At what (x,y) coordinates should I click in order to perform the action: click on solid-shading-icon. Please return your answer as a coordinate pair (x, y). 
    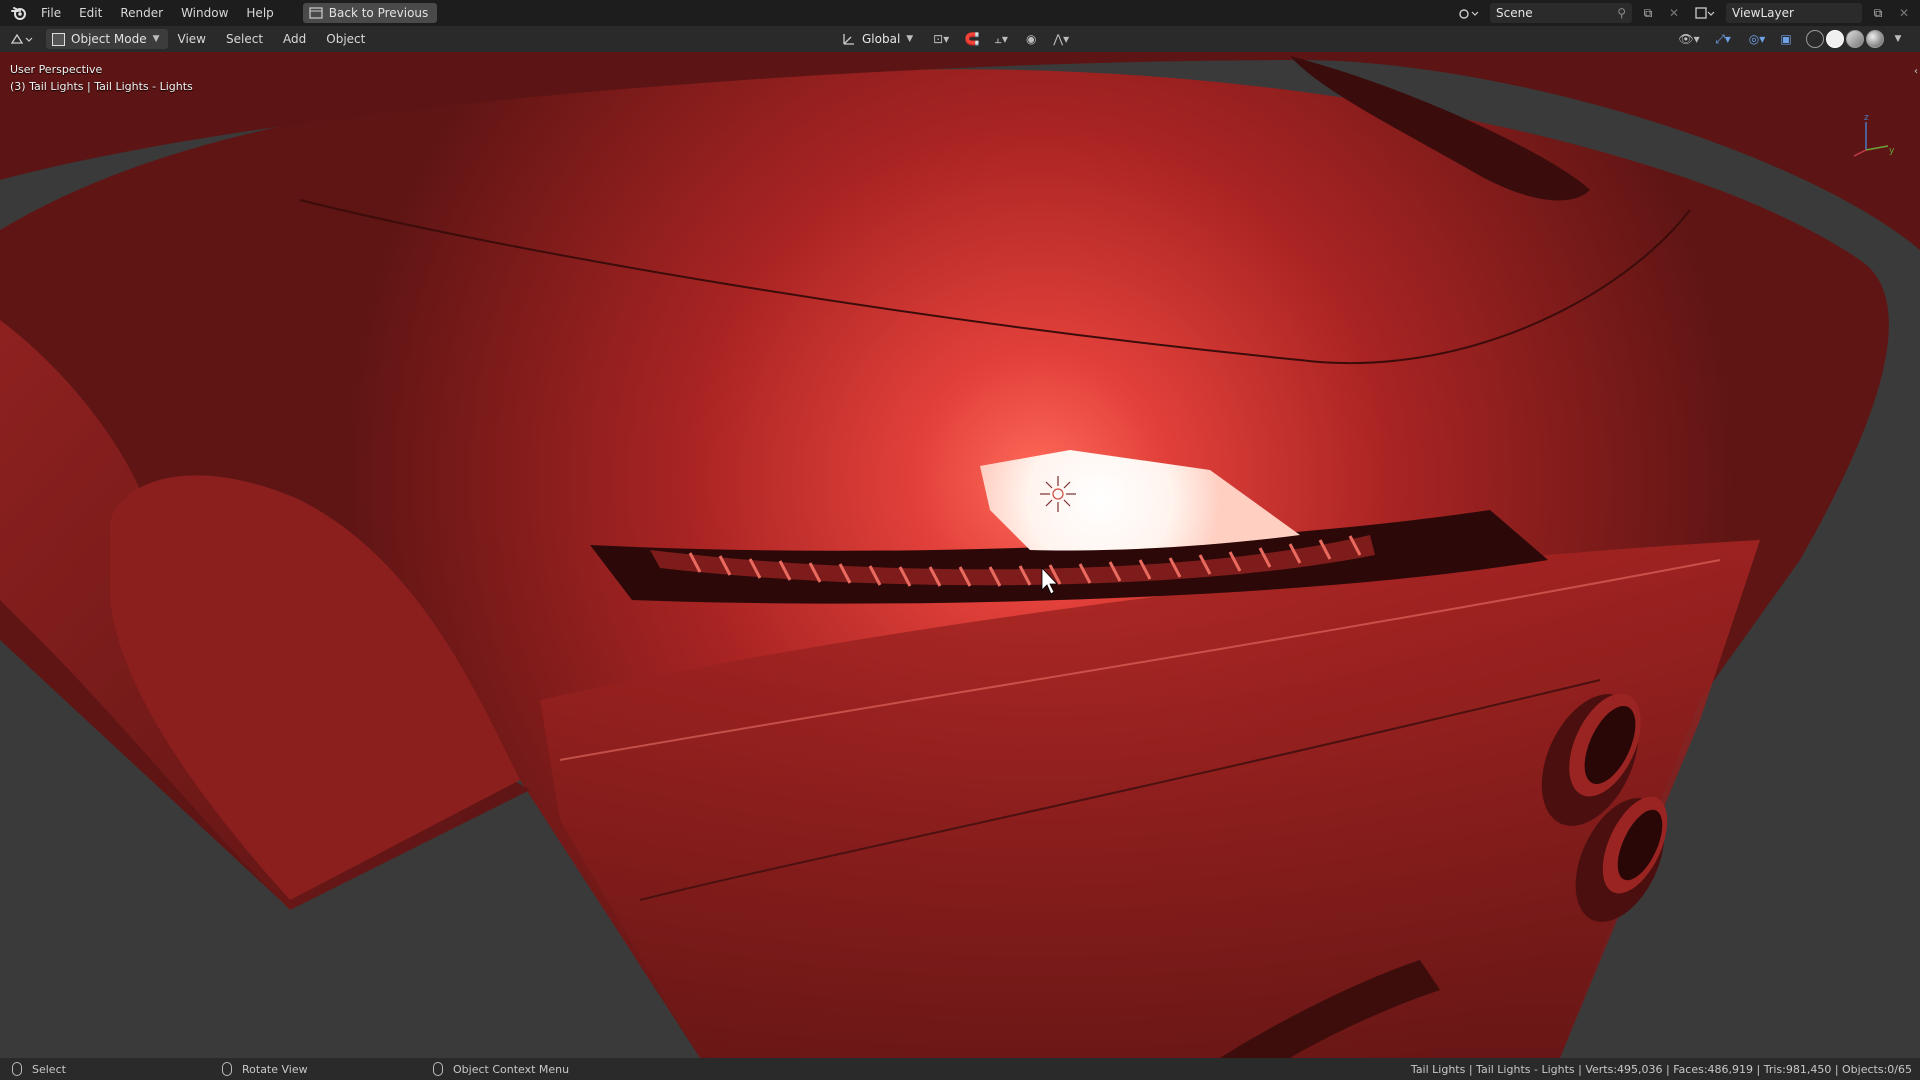
    Looking at the image, I should click on (1835, 39).